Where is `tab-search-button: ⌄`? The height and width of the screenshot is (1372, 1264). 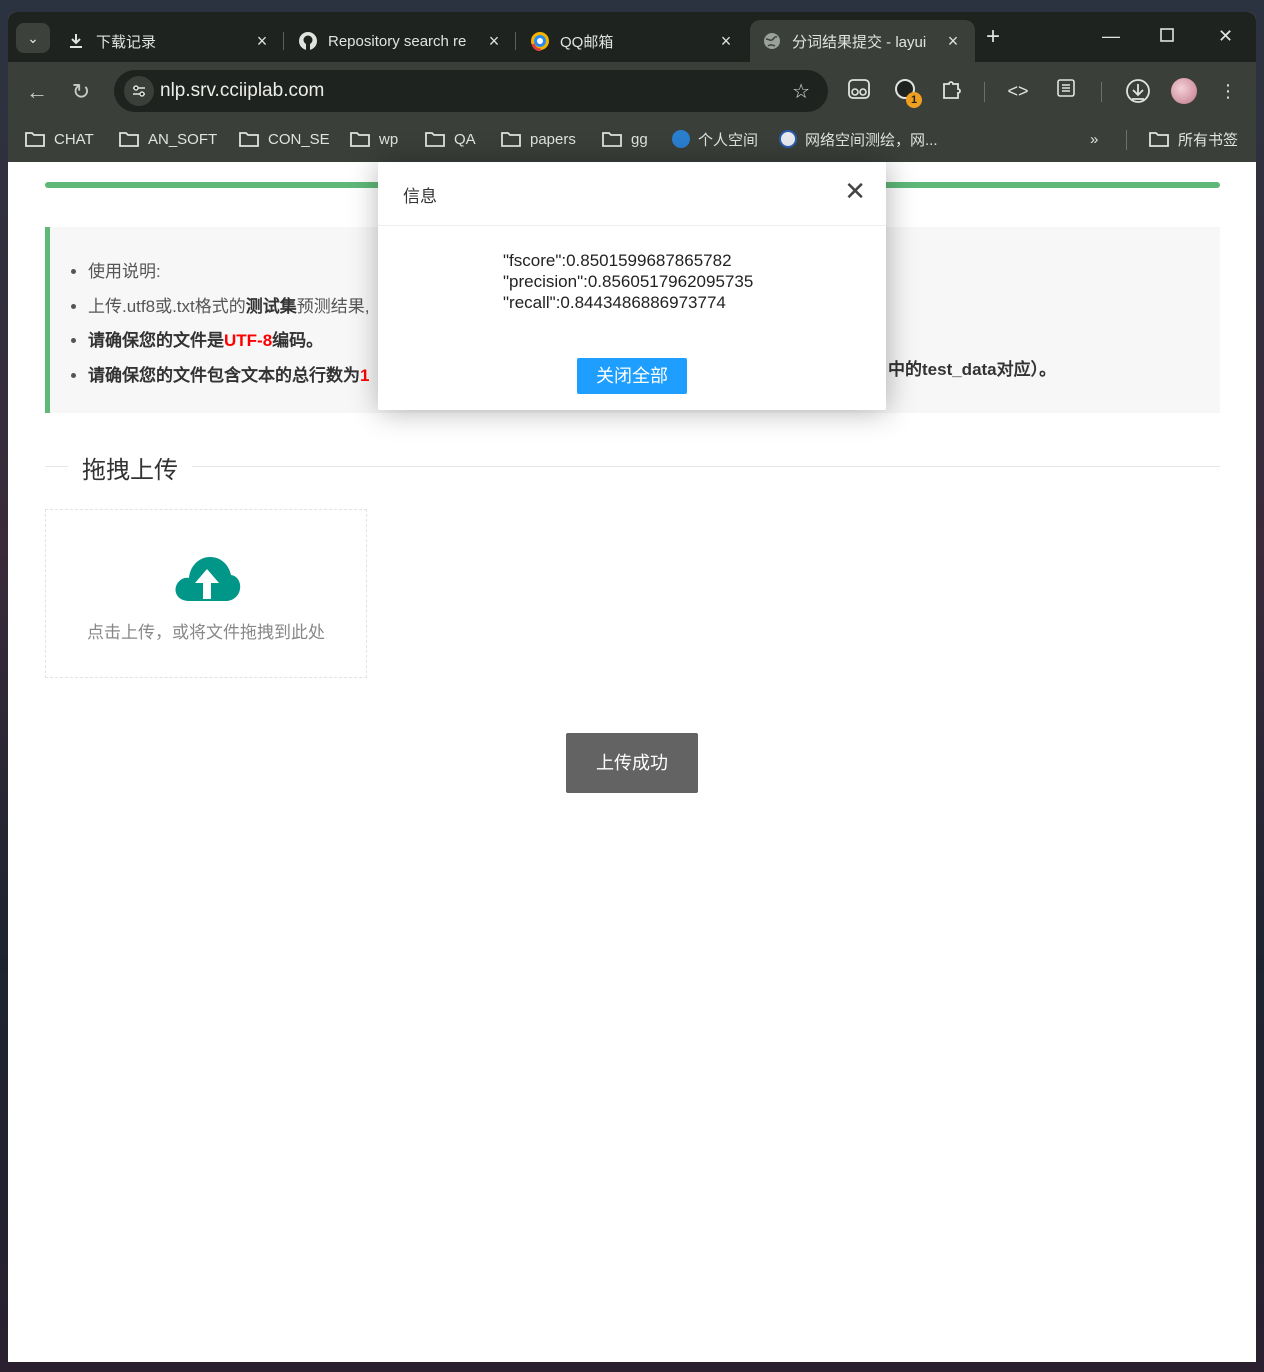
tab-search-button: ⌄ is located at coordinates (33, 38).